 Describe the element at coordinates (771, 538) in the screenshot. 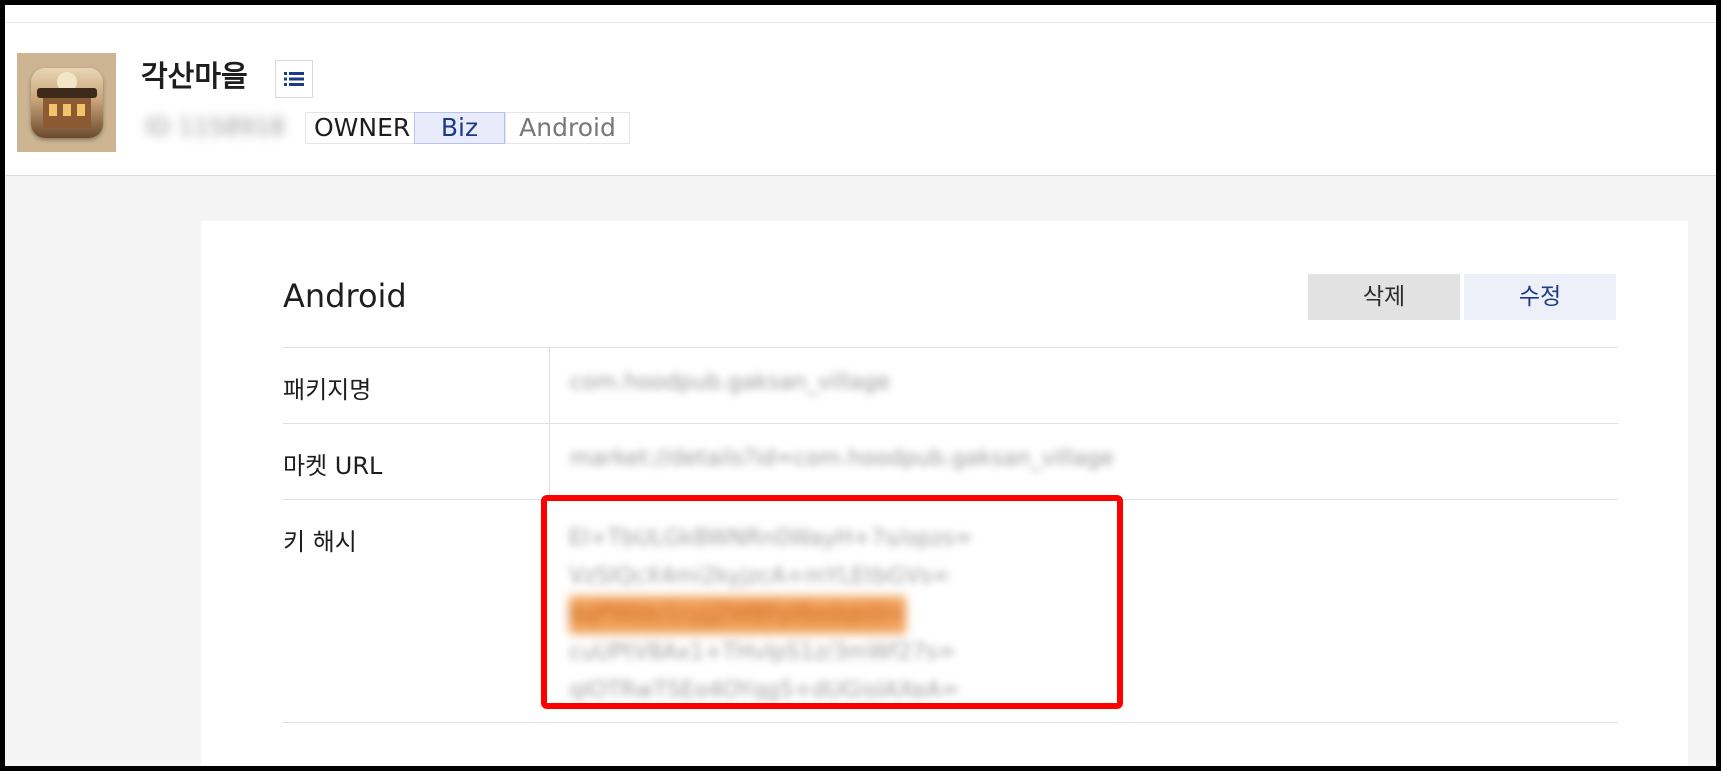

I see `key-hash-item: EI+TbULGkBWNRn0WayH+7s/opzs=` at that location.